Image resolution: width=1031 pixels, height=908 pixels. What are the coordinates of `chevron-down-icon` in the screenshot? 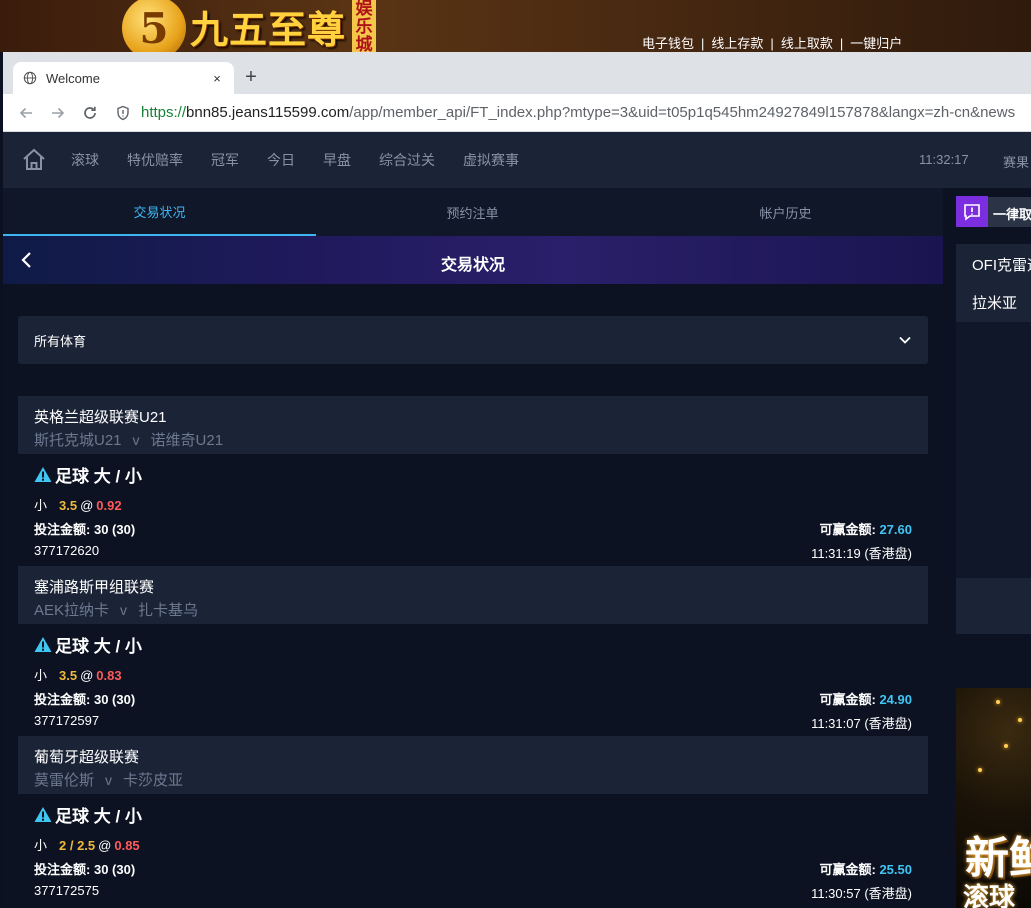 It's located at (905, 340).